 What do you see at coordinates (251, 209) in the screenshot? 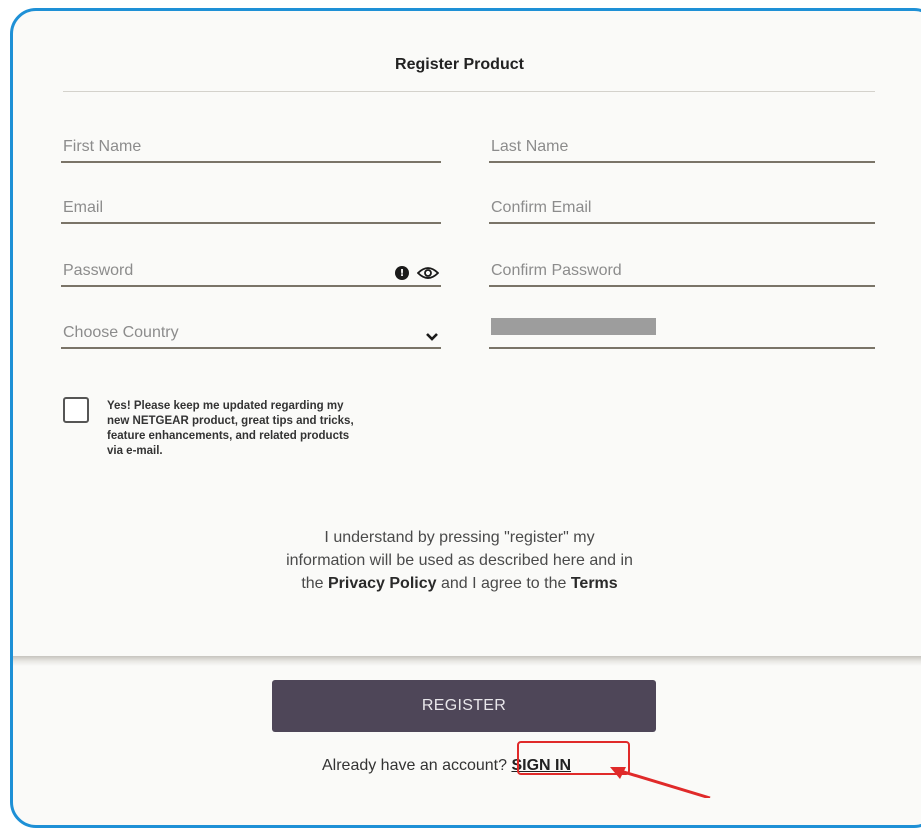
I see `email-field: Email` at bounding box center [251, 209].